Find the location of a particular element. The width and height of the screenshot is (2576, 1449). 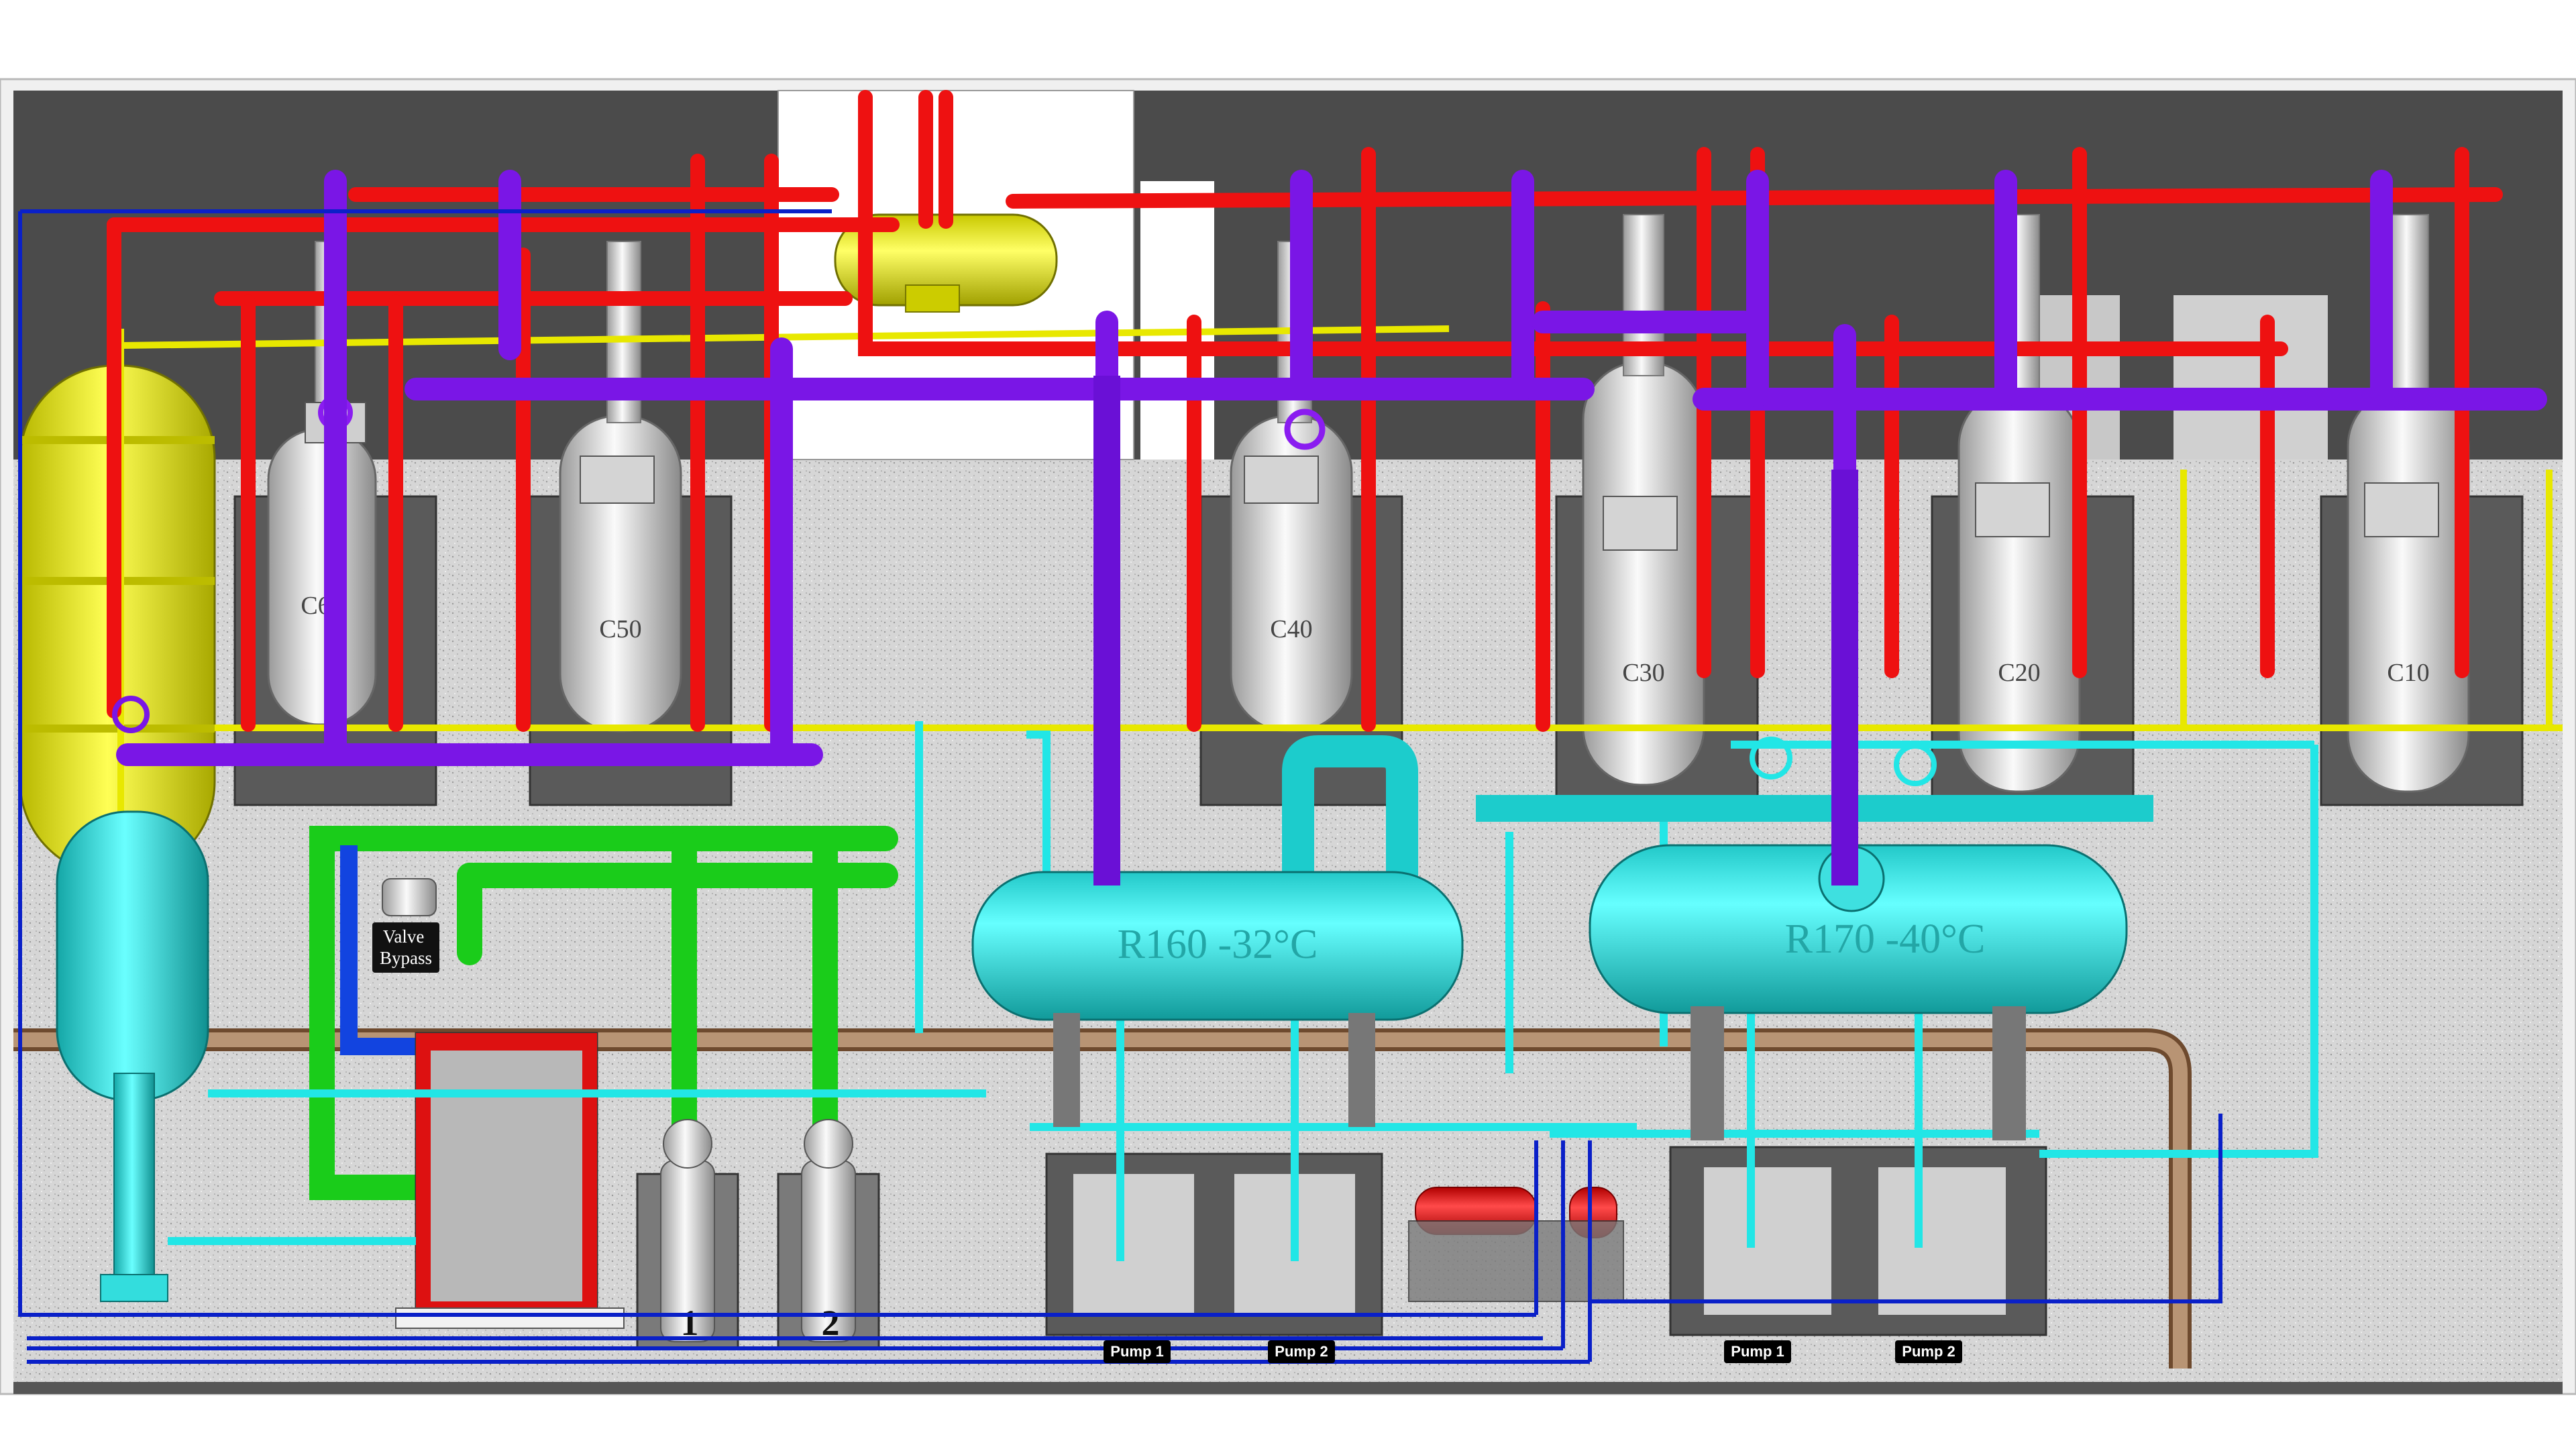

valve-bypass-text: Valve is located at coordinates (403, 936).